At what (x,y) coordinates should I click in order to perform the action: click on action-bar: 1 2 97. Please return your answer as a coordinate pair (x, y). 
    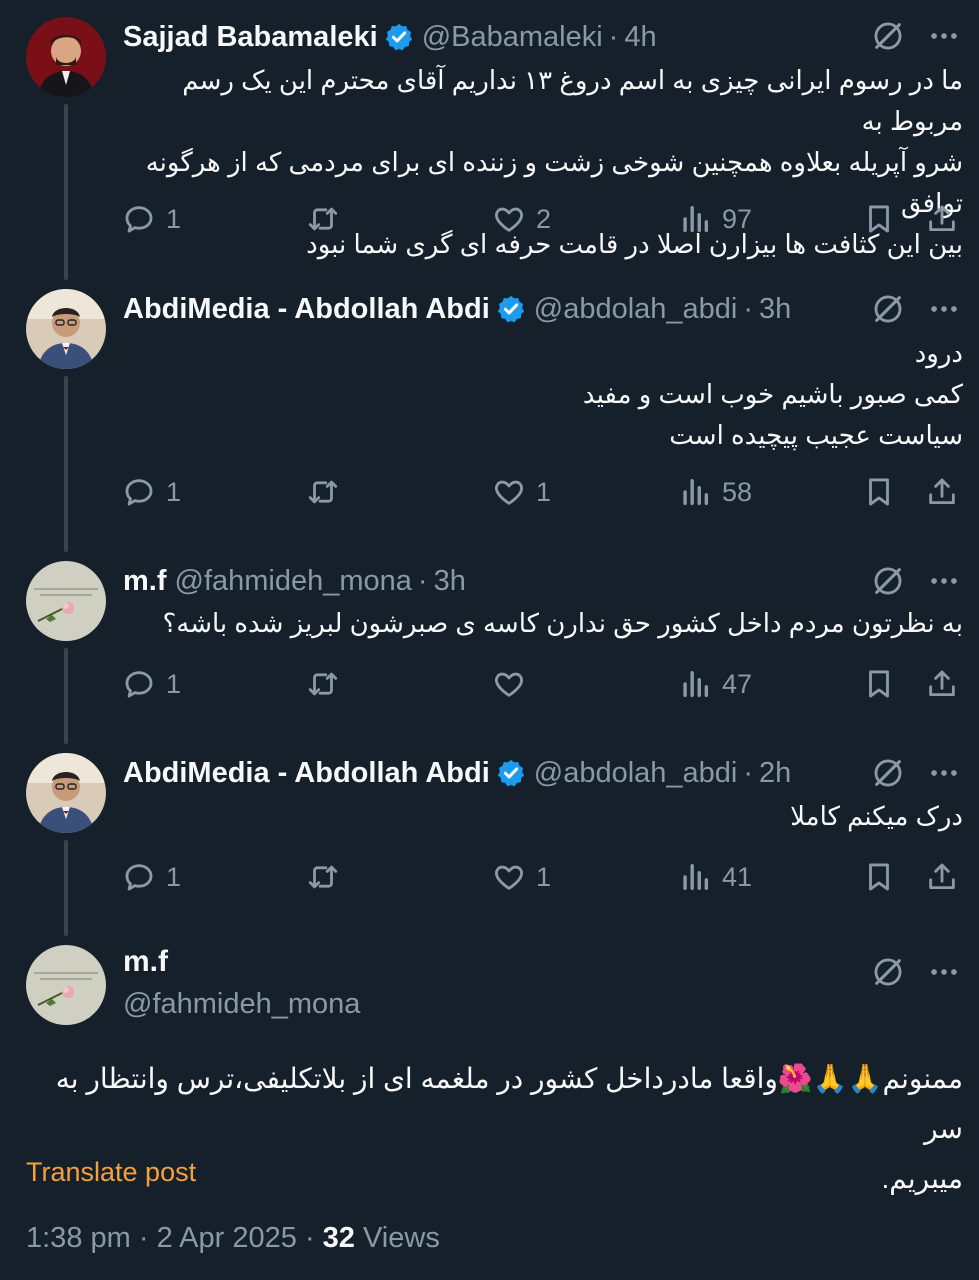
    Looking at the image, I should click on (541, 224).